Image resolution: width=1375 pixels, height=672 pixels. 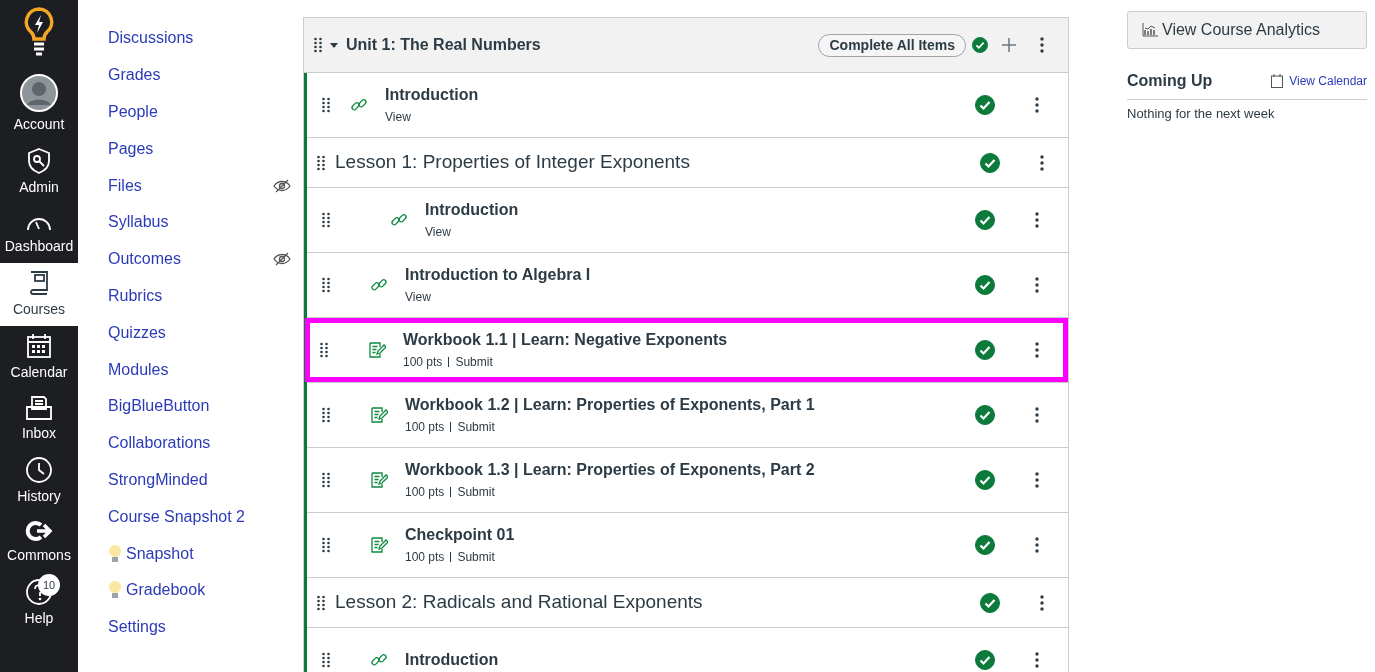 What do you see at coordinates (39, 408) in the screenshot?
I see `inbox-icon` at bounding box center [39, 408].